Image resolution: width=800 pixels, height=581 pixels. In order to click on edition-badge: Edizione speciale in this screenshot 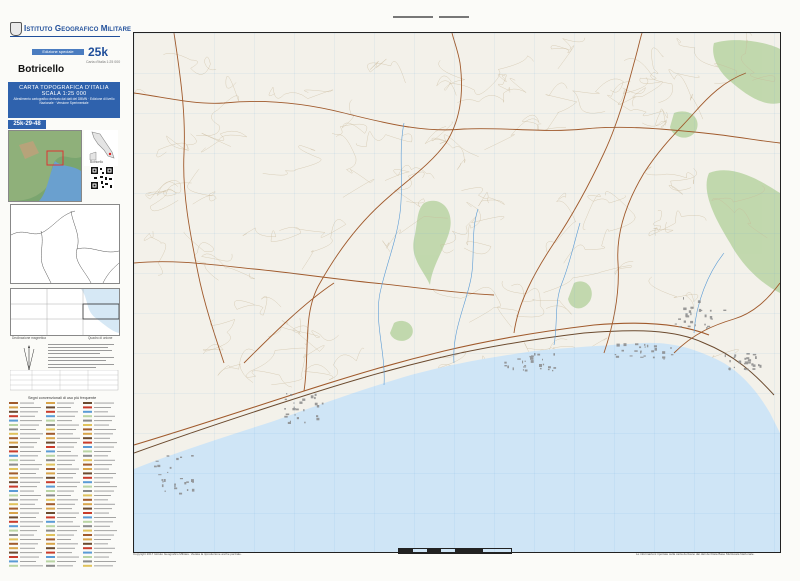, I will do `click(58, 52)`.